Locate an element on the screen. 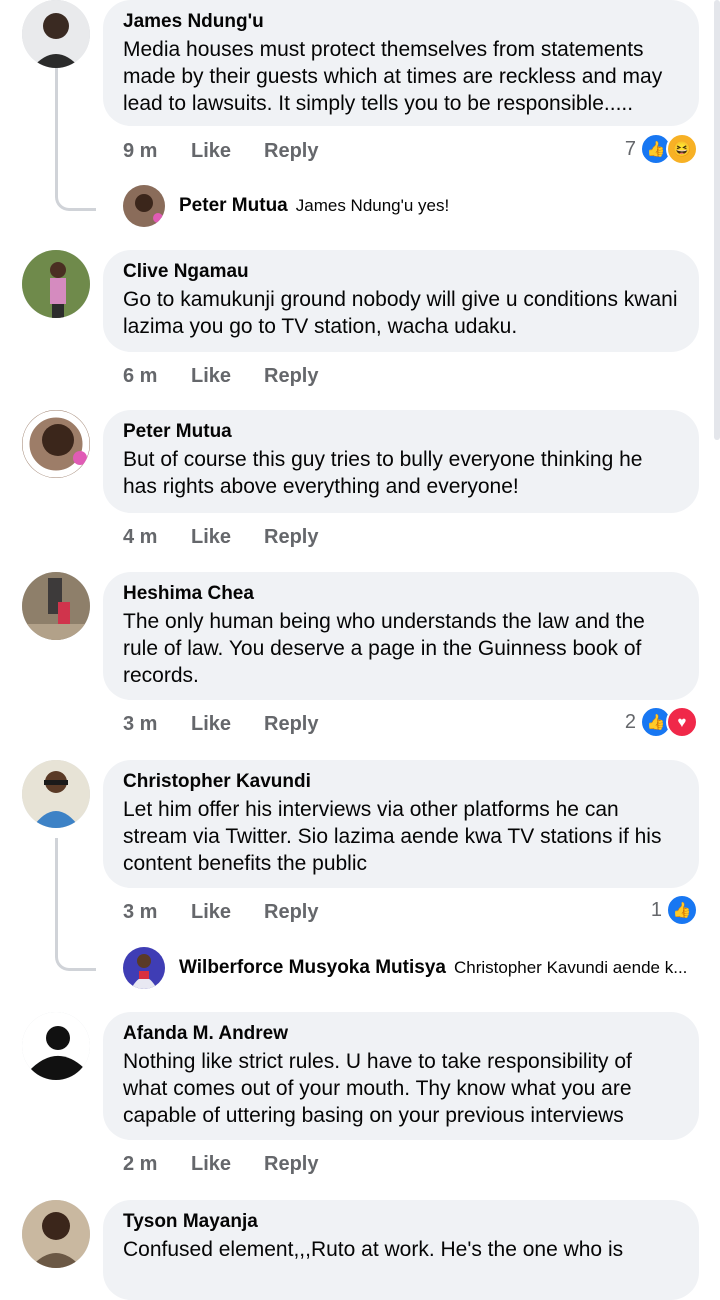 The width and height of the screenshot is (720, 1300). comment-author: Tyson Mayanja is located at coordinates (401, 1222).